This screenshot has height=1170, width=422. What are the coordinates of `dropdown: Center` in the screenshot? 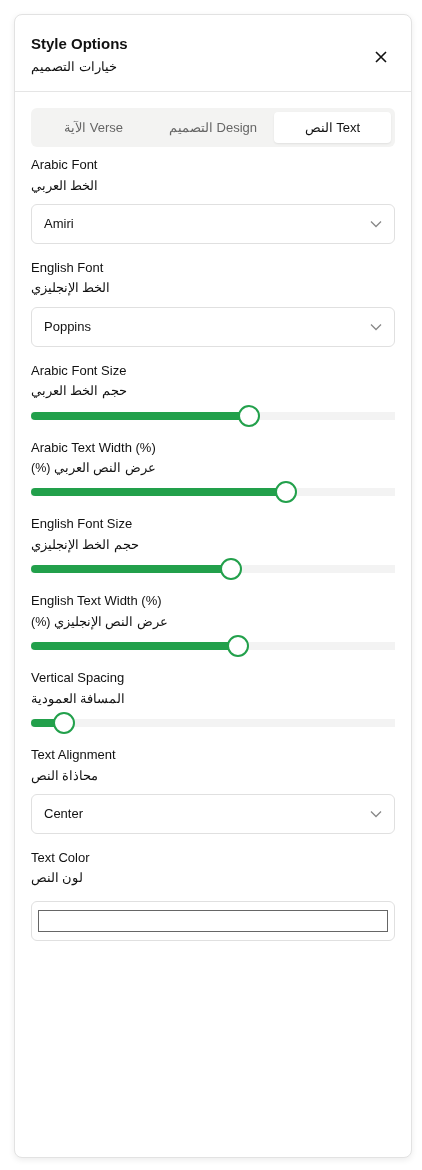 It's located at (213, 813).